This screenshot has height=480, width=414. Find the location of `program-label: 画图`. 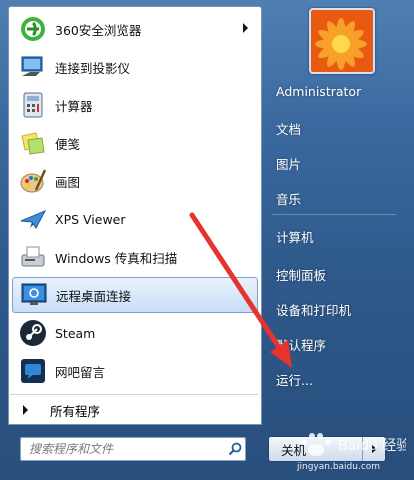

program-label: 画图 is located at coordinates (68, 182).